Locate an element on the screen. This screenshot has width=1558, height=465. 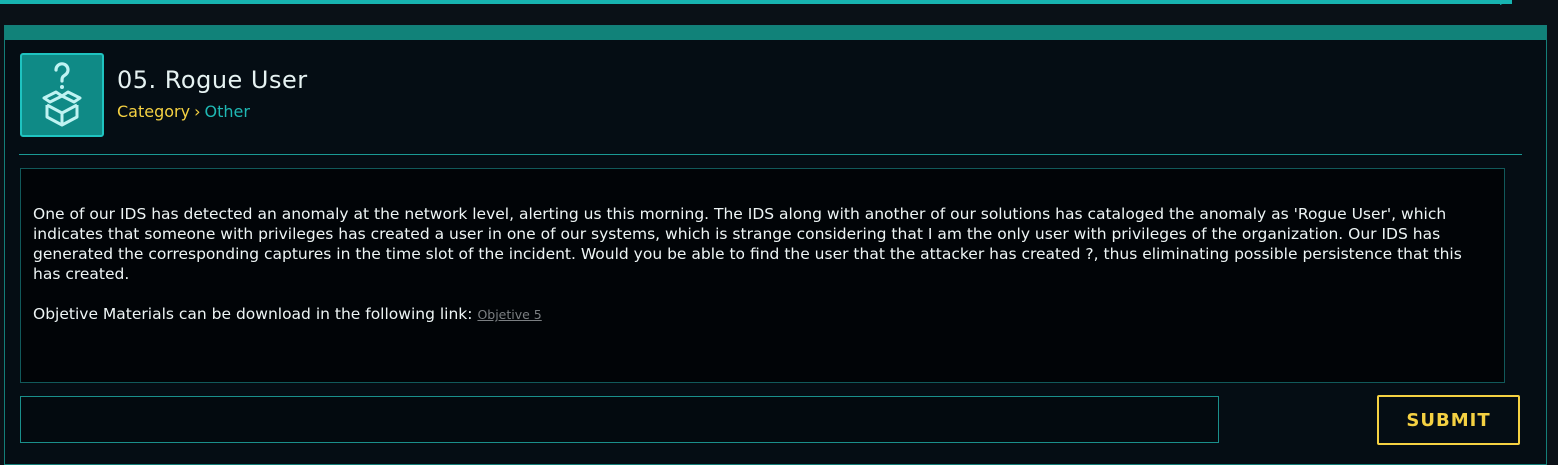
question-box-icon is located at coordinates (62, 95).